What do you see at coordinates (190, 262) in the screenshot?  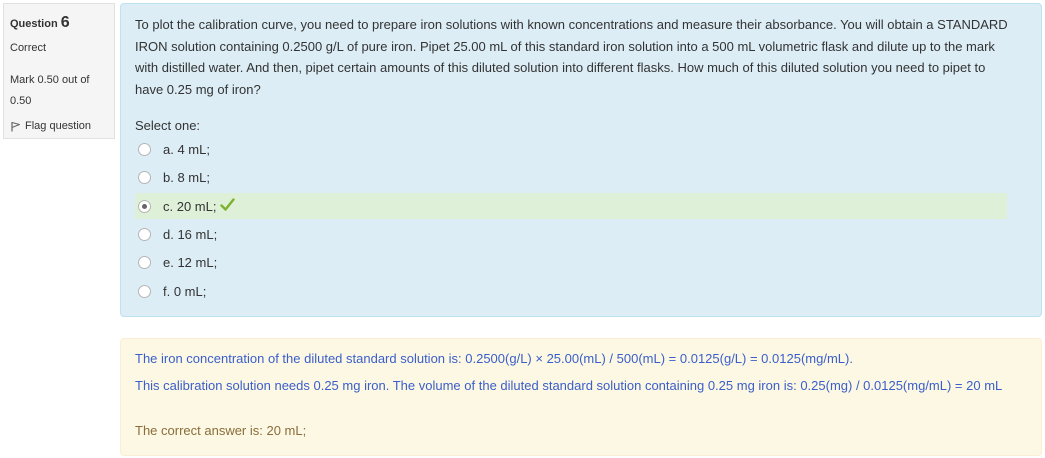 I see `answer-label-e: e. 12 mL;` at bounding box center [190, 262].